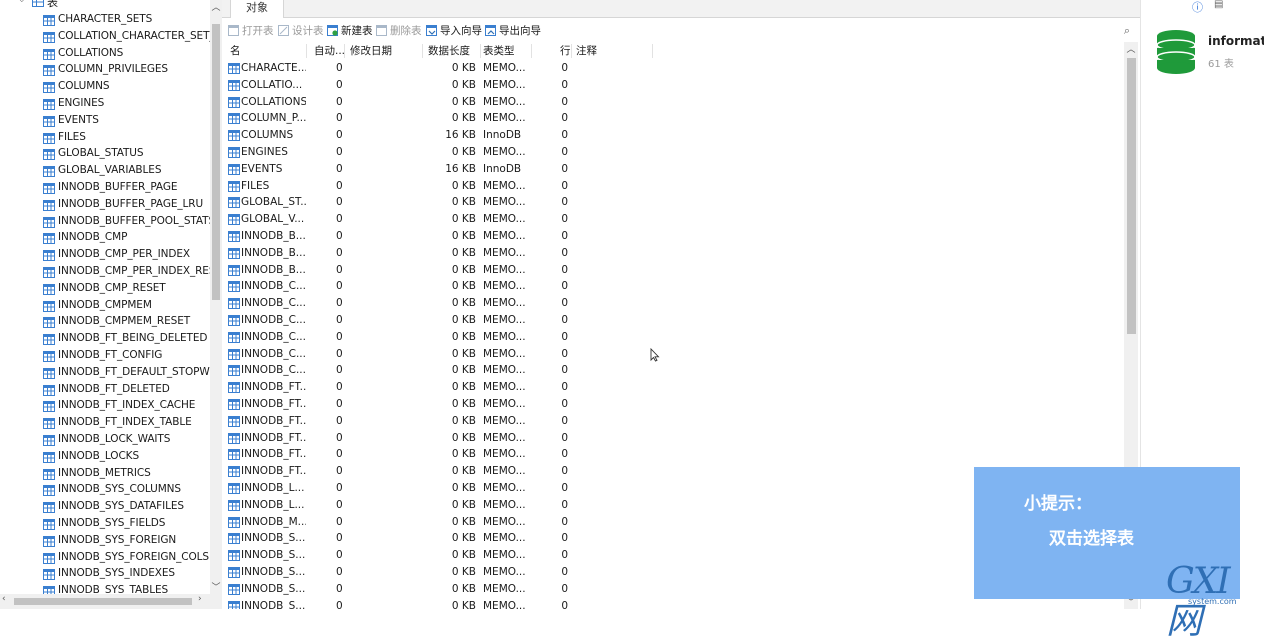 The width and height of the screenshot is (1264, 642). What do you see at coordinates (675, 202) in the screenshot?
I see `table-row: GLOBAL_ST... 0 0 KB MEMO... 0` at bounding box center [675, 202].